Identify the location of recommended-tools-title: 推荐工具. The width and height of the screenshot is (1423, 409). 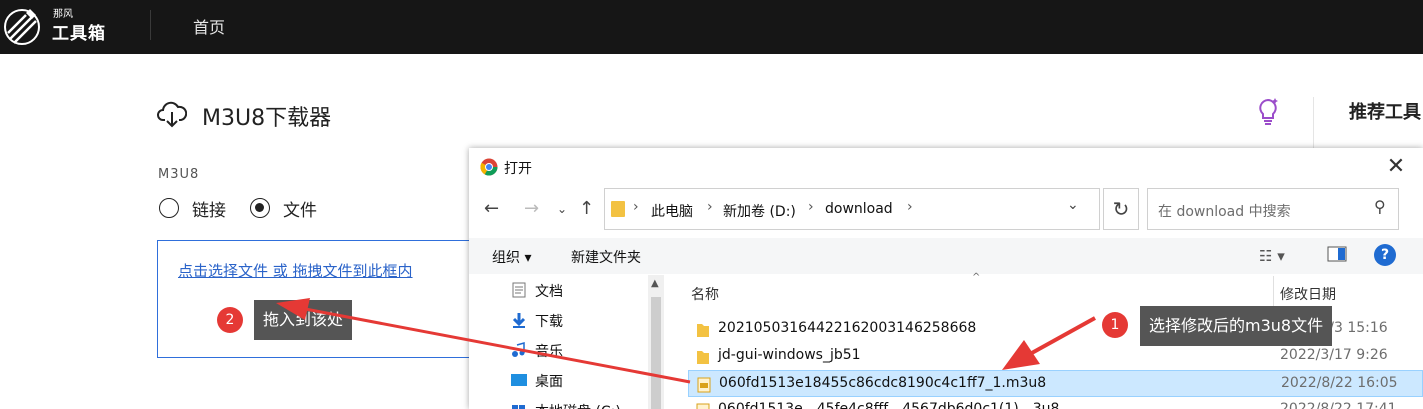
(1385, 112).